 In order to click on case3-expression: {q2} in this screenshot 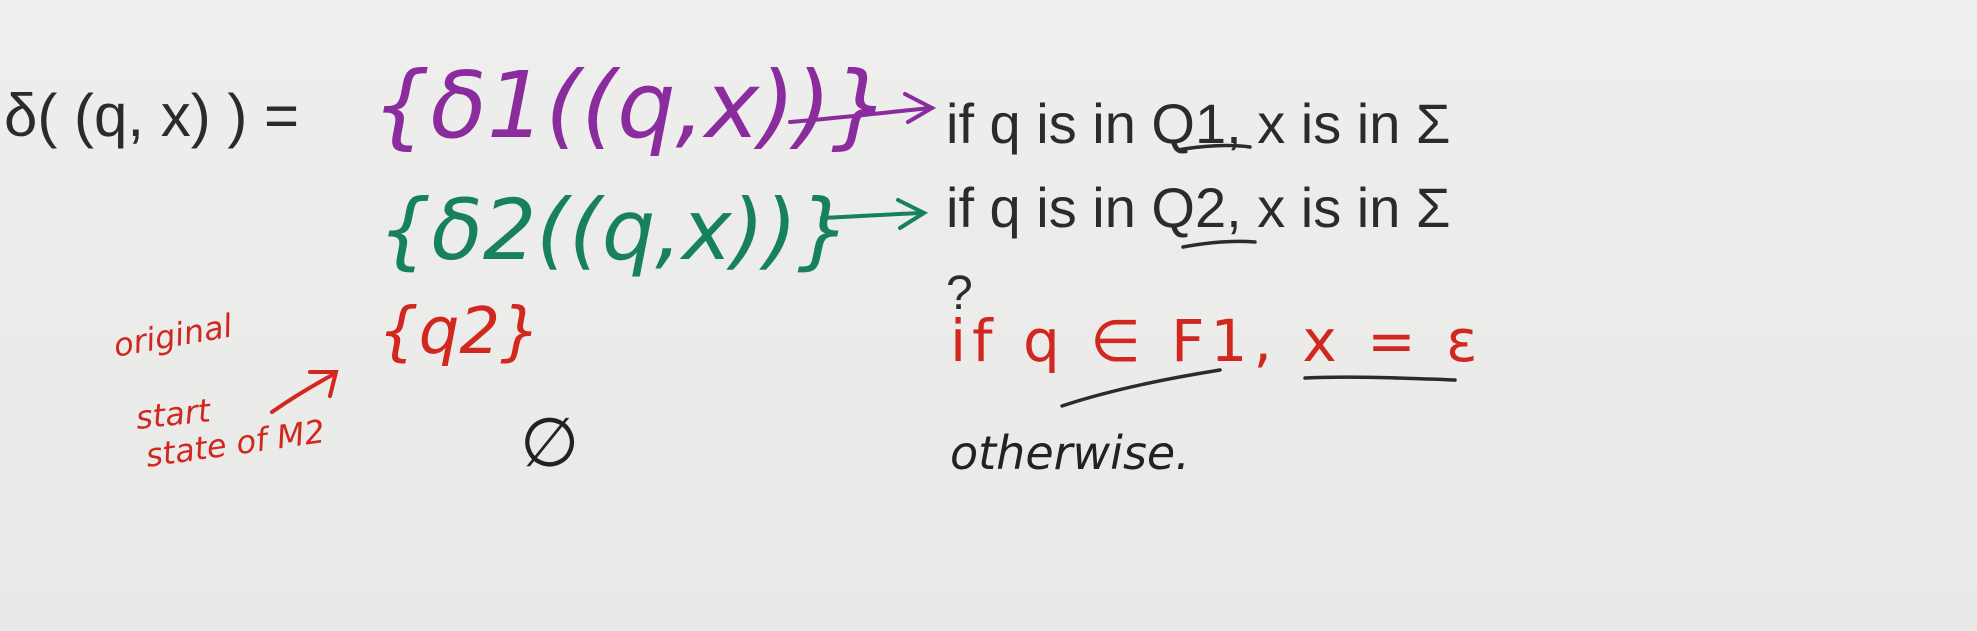, I will do `click(459, 332)`.